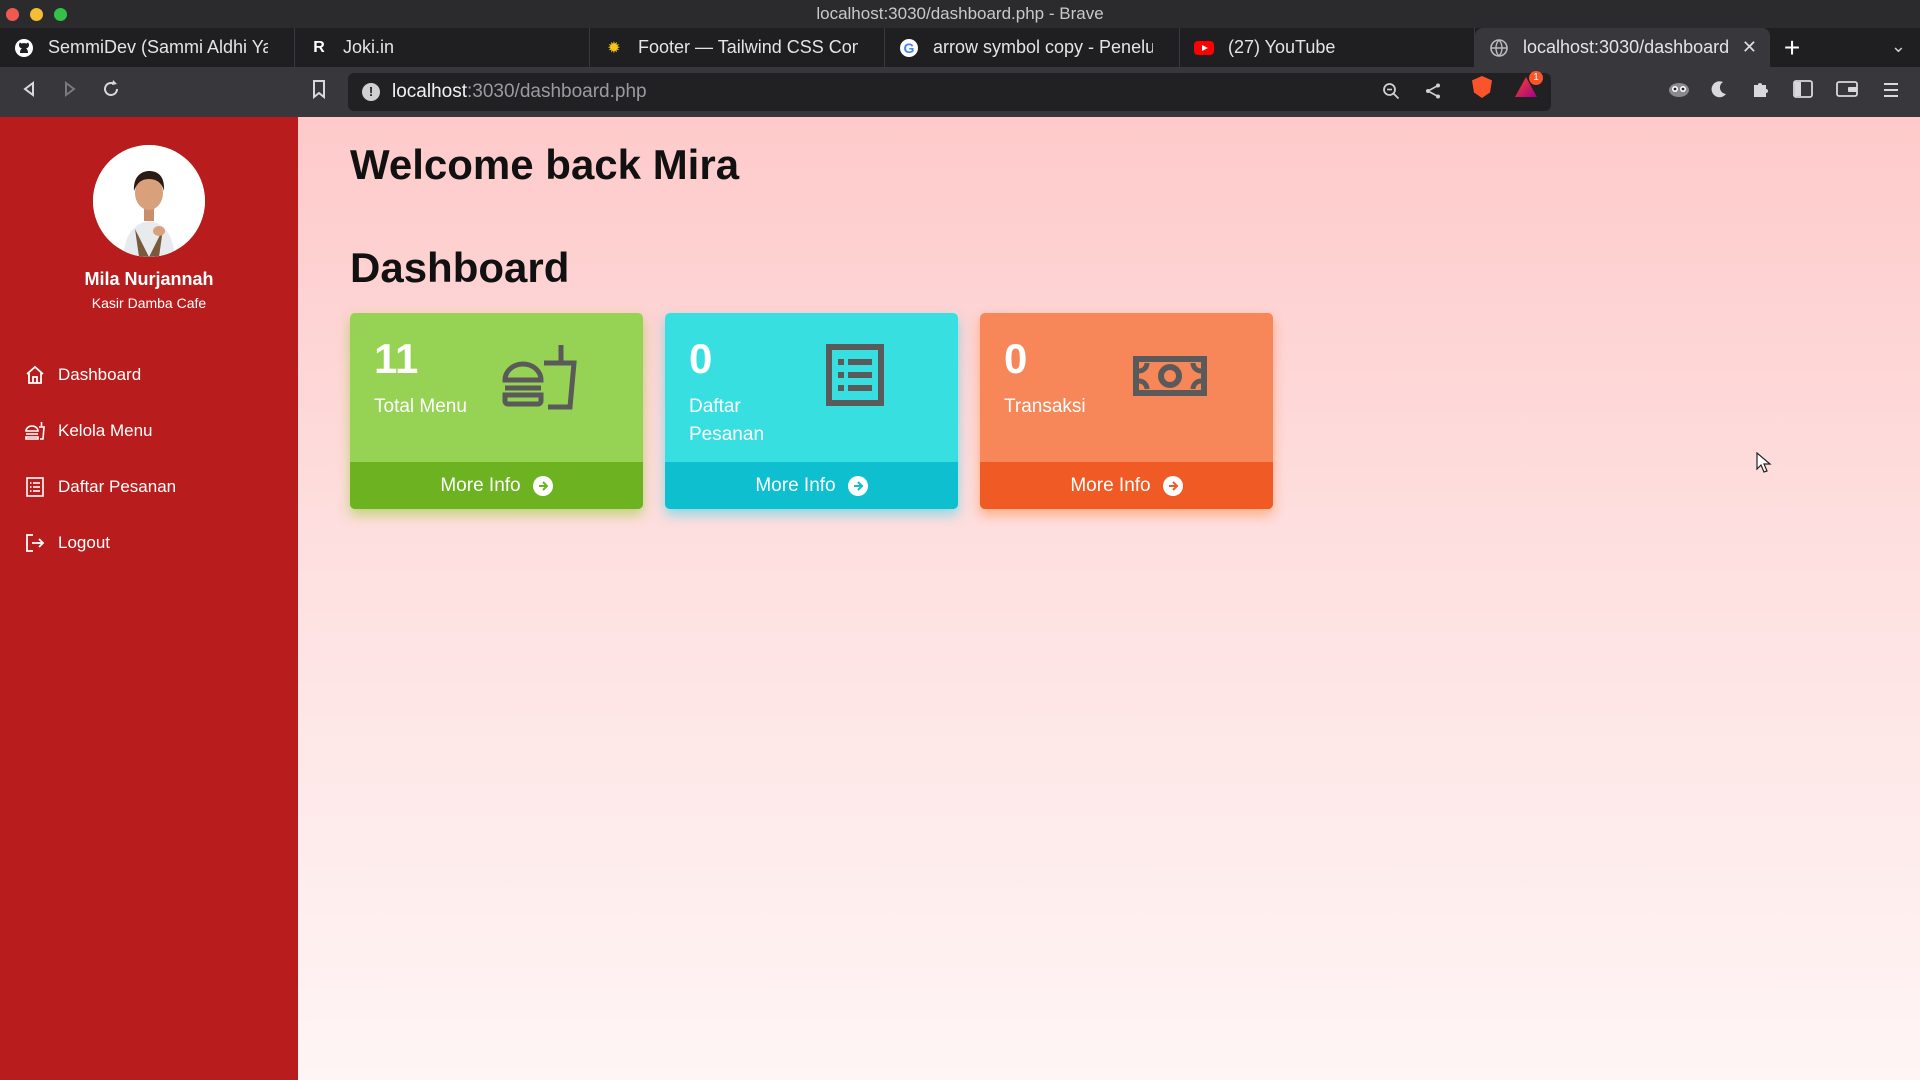 The width and height of the screenshot is (1920, 1080). I want to click on github-icon, so click(24, 48).